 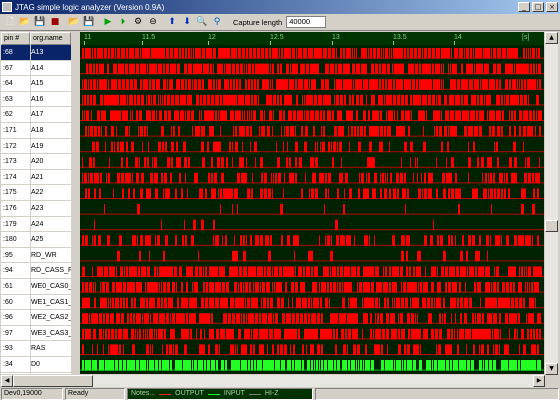 I want to click on signal-row: :67 A14, so click(x=36, y=69).